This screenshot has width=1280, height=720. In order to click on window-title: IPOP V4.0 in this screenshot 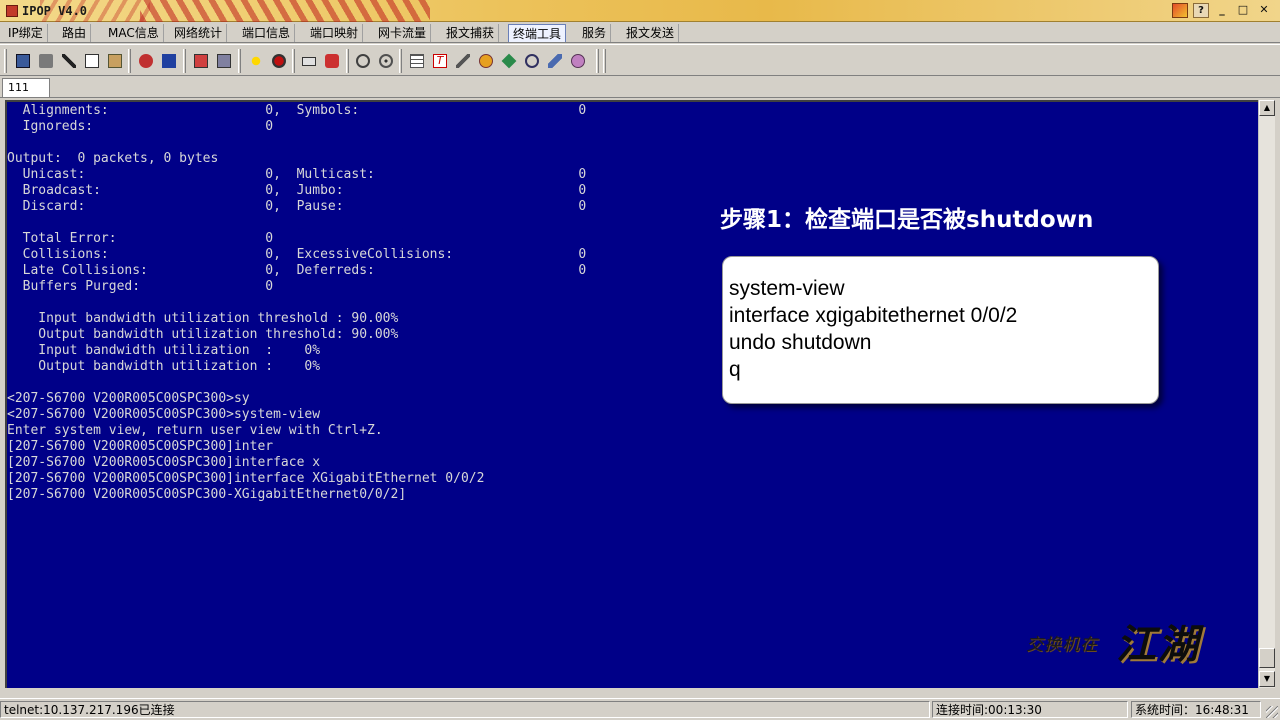, I will do `click(55, 11)`.